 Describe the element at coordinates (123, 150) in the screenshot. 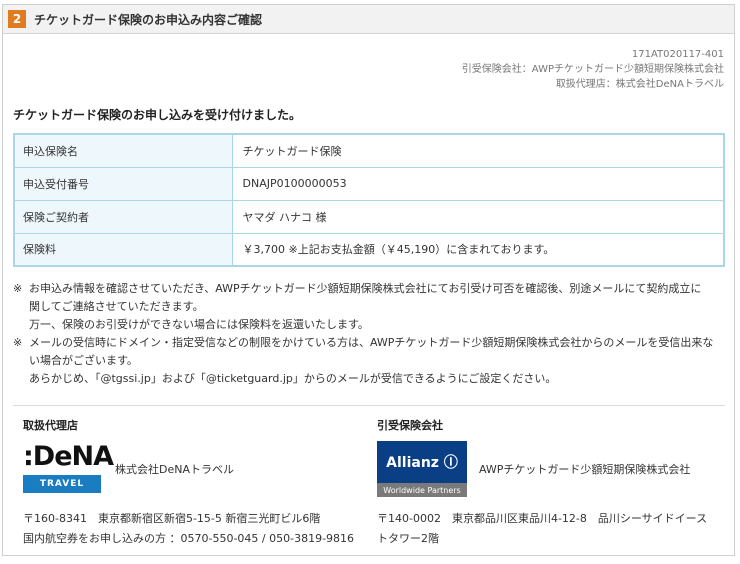

I see `row-label: 申込保険名` at that location.